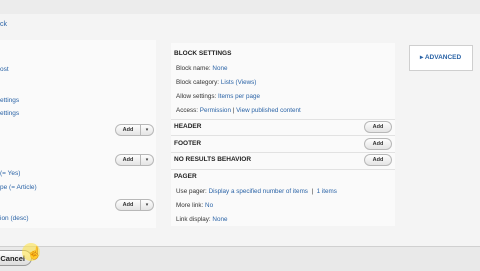 This screenshot has width=480, height=271. What do you see at coordinates (378, 160) in the screenshot?
I see `no-results-add-button: Add` at bounding box center [378, 160].